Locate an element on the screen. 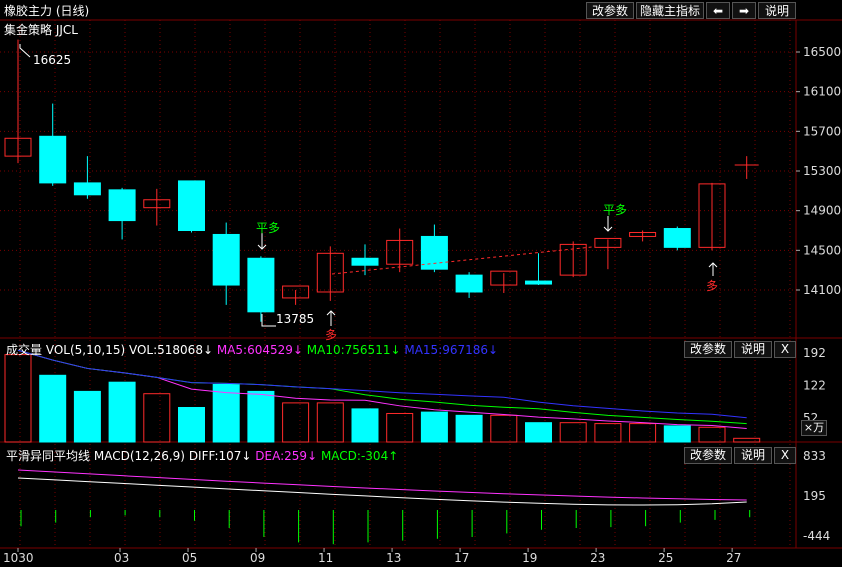 Image resolution: width=842 pixels, height=567 pixels. macd-close-icon: X is located at coordinates (785, 455).